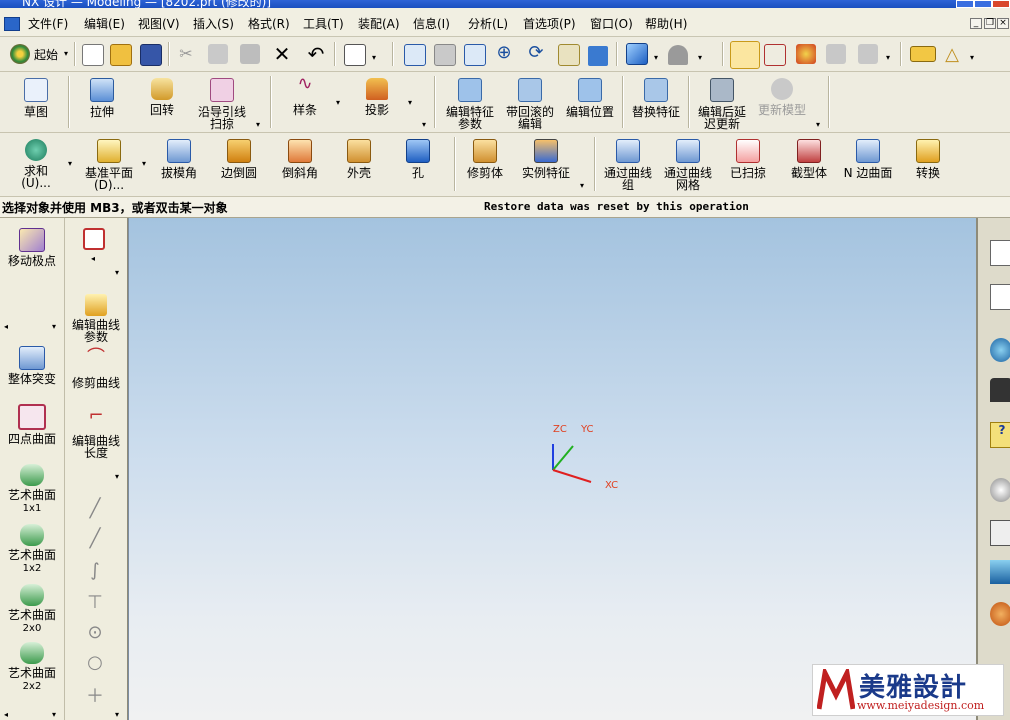  I want to click on circle-icon: ○, so click(95, 662).